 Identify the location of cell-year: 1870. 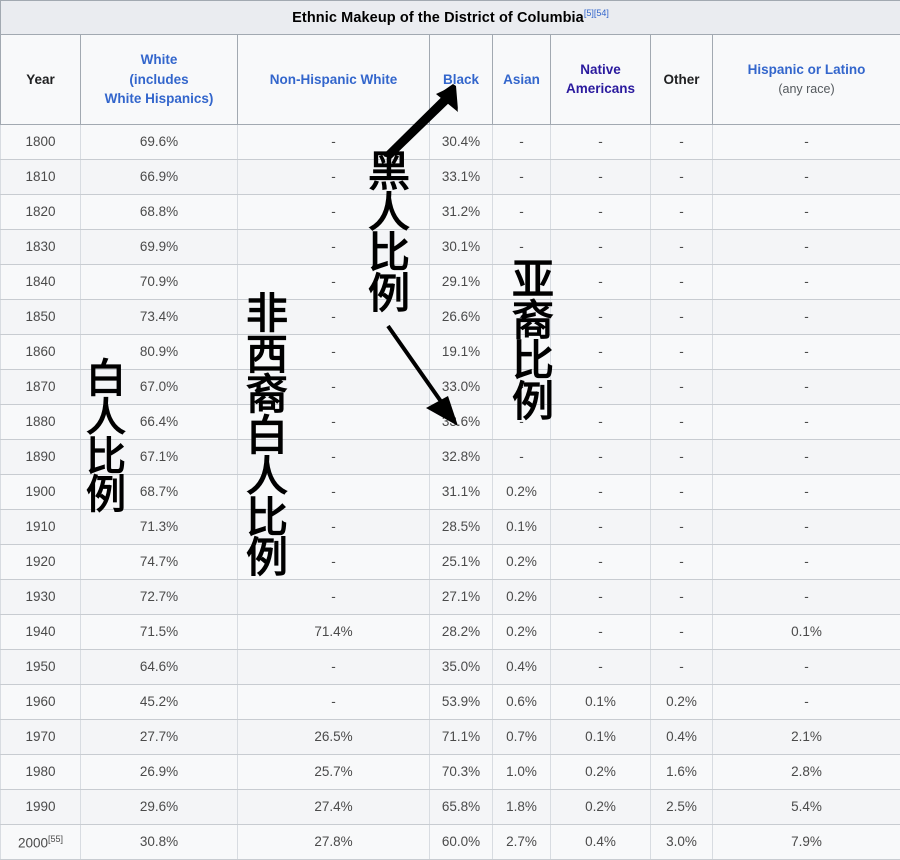
(41, 386).